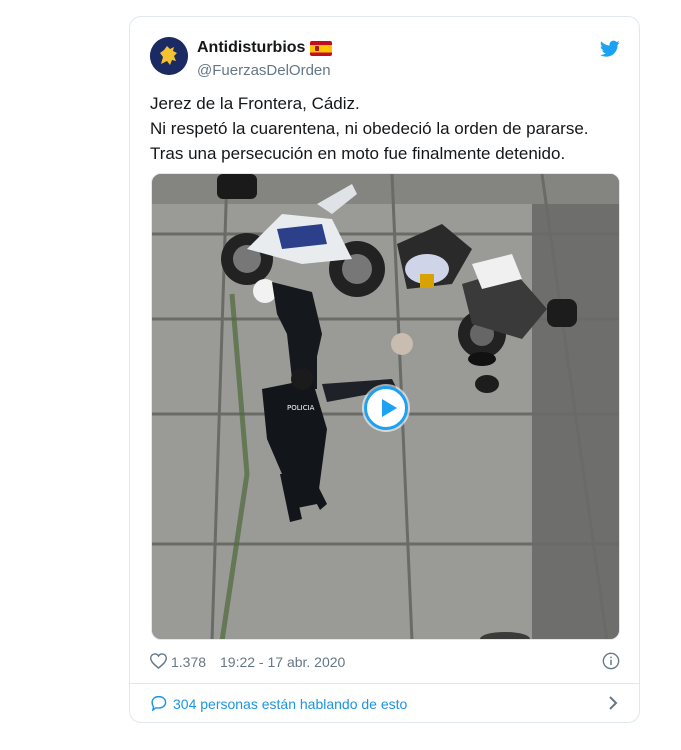 The height and width of the screenshot is (750, 681). I want to click on author-info: Antidisturbios @FuerzasDelOrden, so click(265, 59).